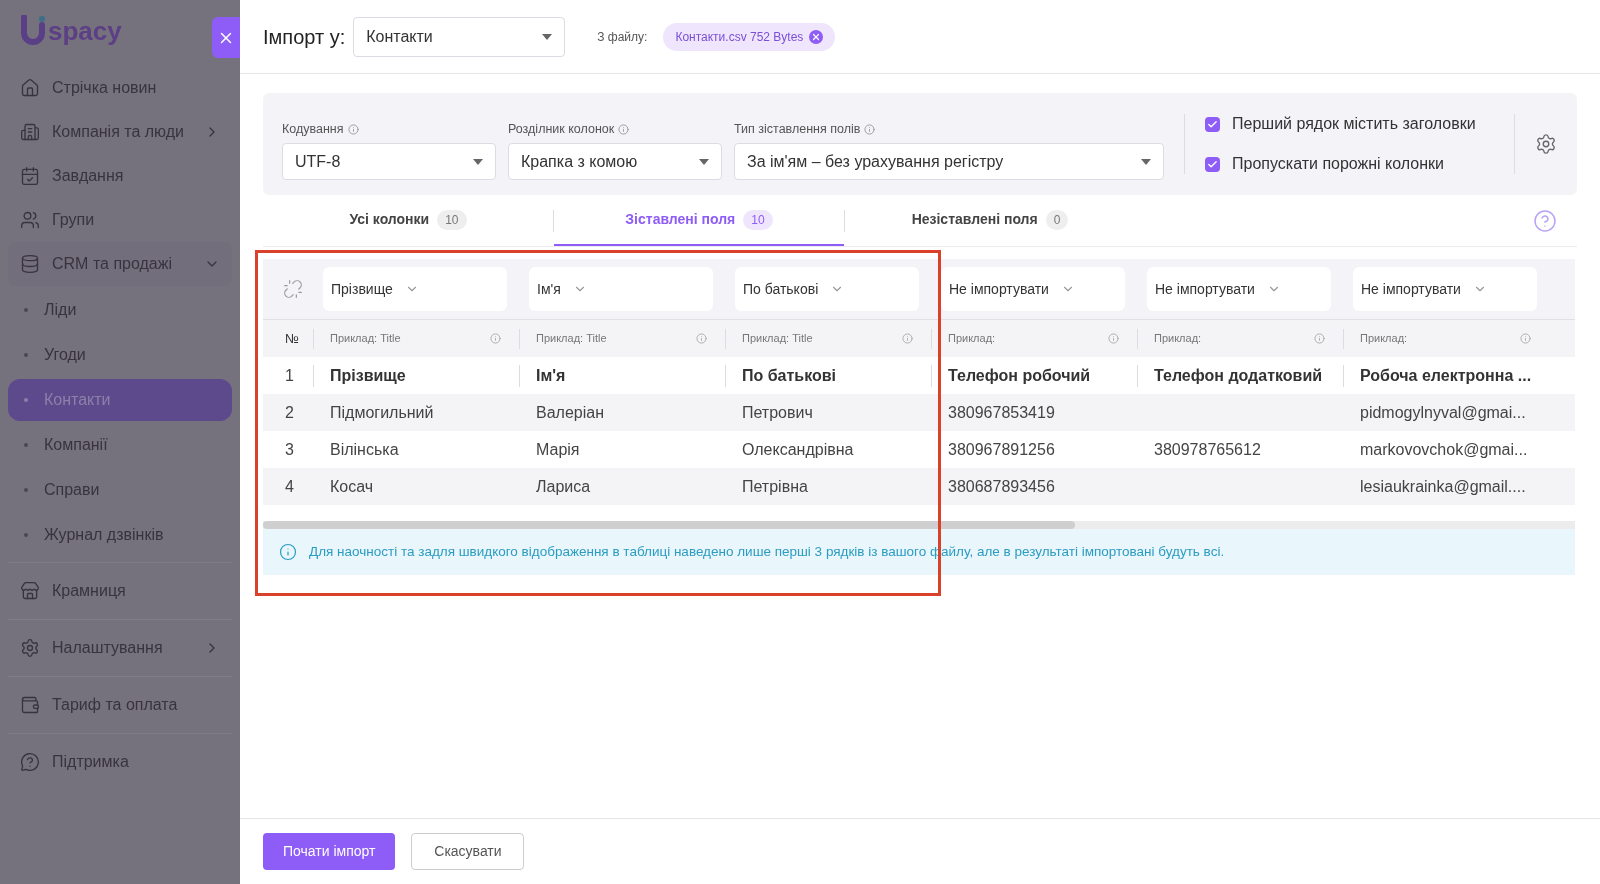 This screenshot has width=1600, height=884. I want to click on row-number: 4, so click(289, 486).